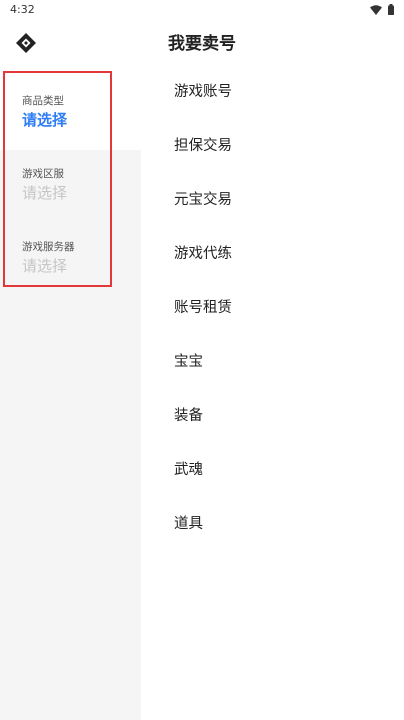 Image resolution: width=404 pixels, height=720 pixels. Describe the element at coordinates (188, 416) in the screenshot. I see `category-item-equipment: 装备` at that location.